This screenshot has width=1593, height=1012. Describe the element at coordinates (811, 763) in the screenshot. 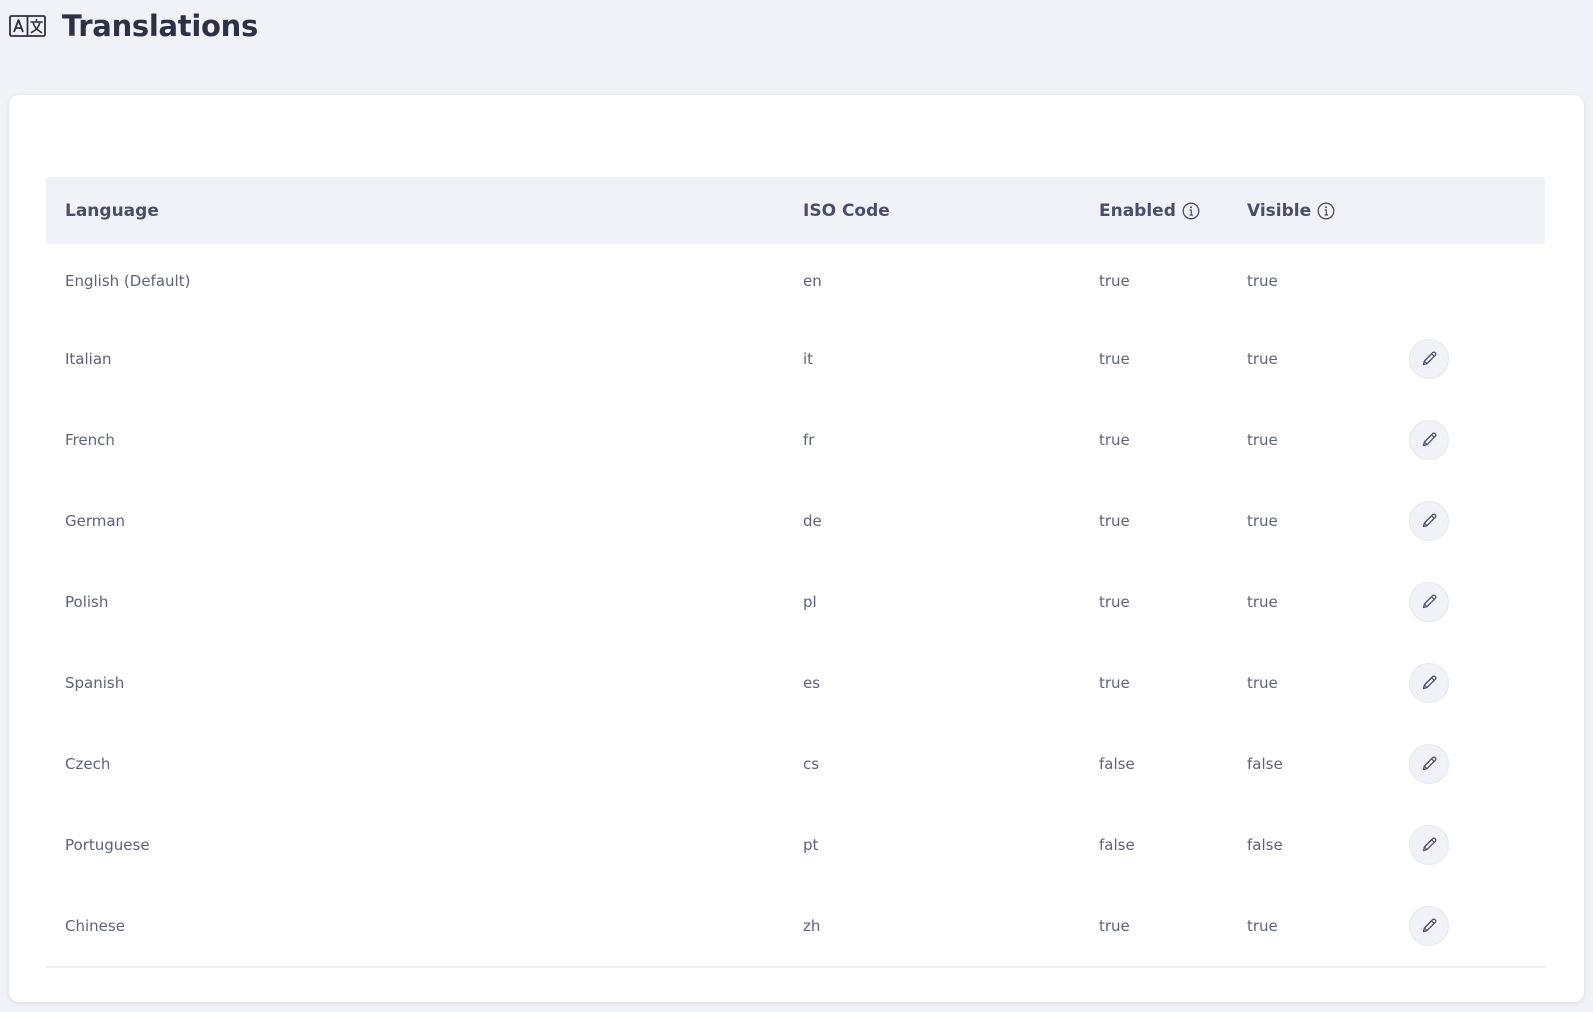

I see `cell-iso-code: cs` at that location.